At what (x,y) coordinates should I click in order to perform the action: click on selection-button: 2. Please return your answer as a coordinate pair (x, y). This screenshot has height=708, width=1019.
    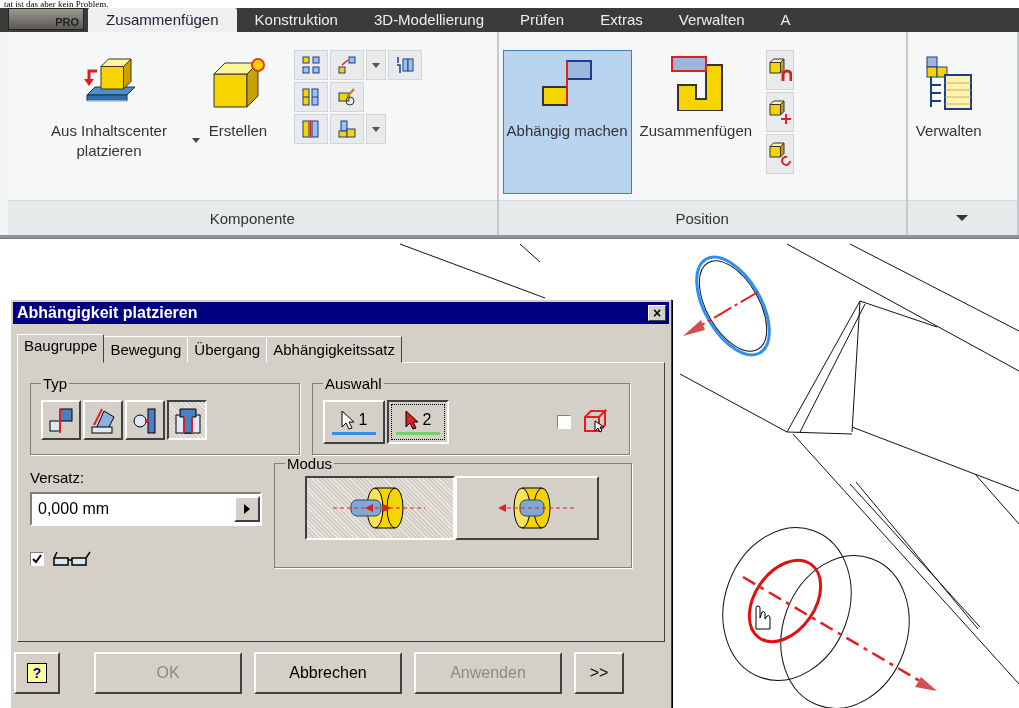
    Looking at the image, I should click on (418, 422).